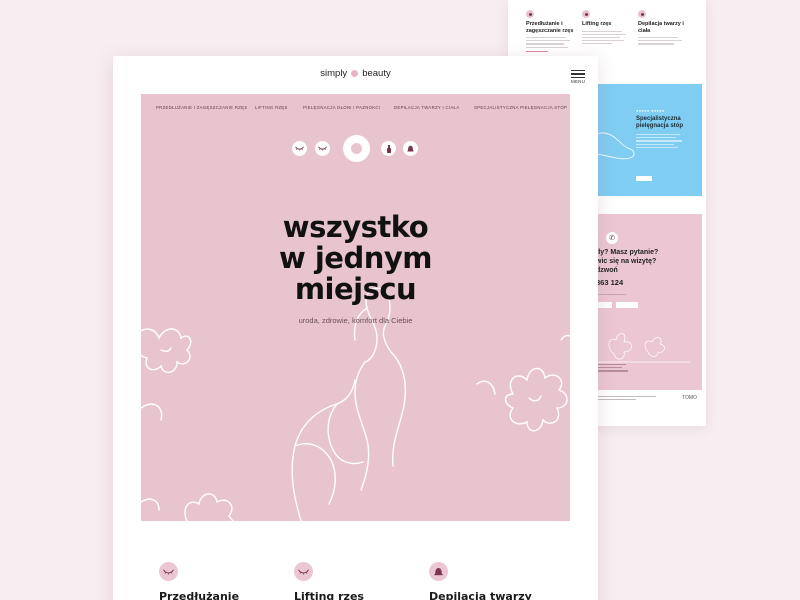  What do you see at coordinates (631, 399) in the screenshot?
I see `back-footer` at bounding box center [631, 399].